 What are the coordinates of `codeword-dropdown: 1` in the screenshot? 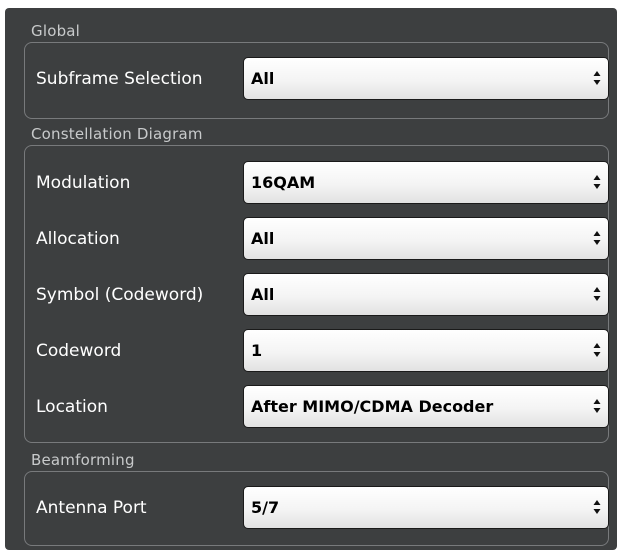 It's located at (426, 350).